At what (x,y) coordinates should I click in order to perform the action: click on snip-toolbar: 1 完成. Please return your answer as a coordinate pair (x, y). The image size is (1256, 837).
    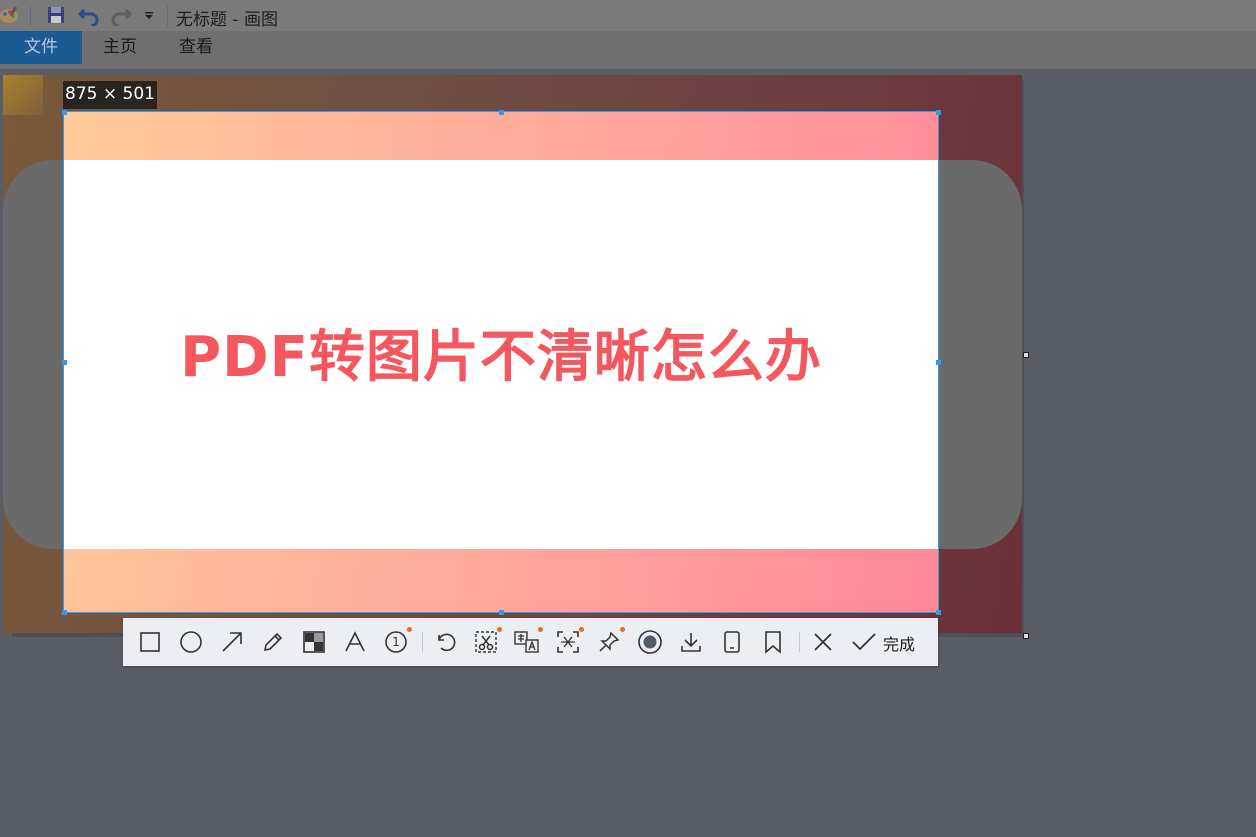
    Looking at the image, I should click on (530, 642).